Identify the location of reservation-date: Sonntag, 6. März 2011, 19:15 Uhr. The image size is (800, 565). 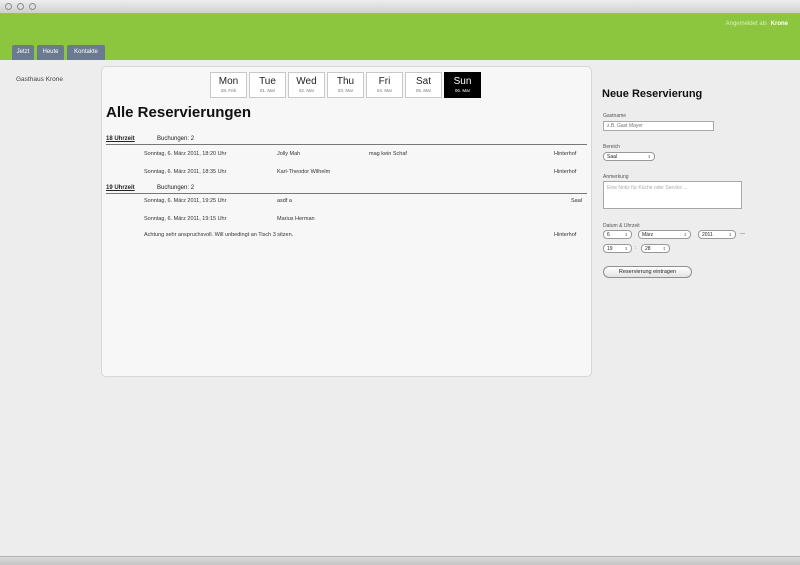
(185, 219).